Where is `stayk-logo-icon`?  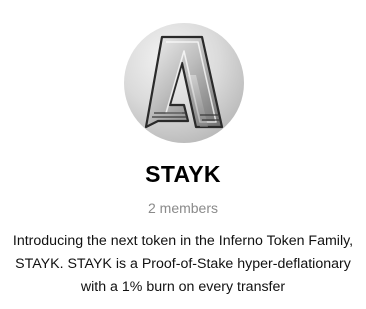
stayk-logo-icon is located at coordinates (184, 82).